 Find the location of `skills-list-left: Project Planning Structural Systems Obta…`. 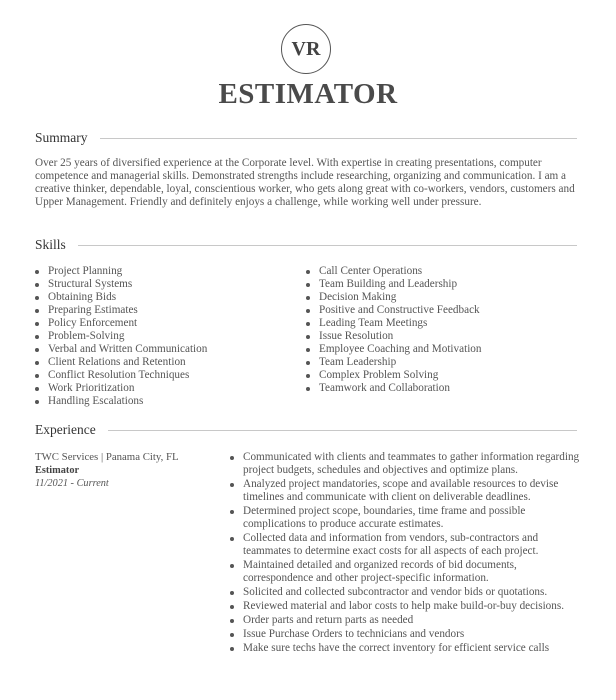

skills-list-left: Project Planning Structural Systems Obta… is located at coordinates (165, 336).